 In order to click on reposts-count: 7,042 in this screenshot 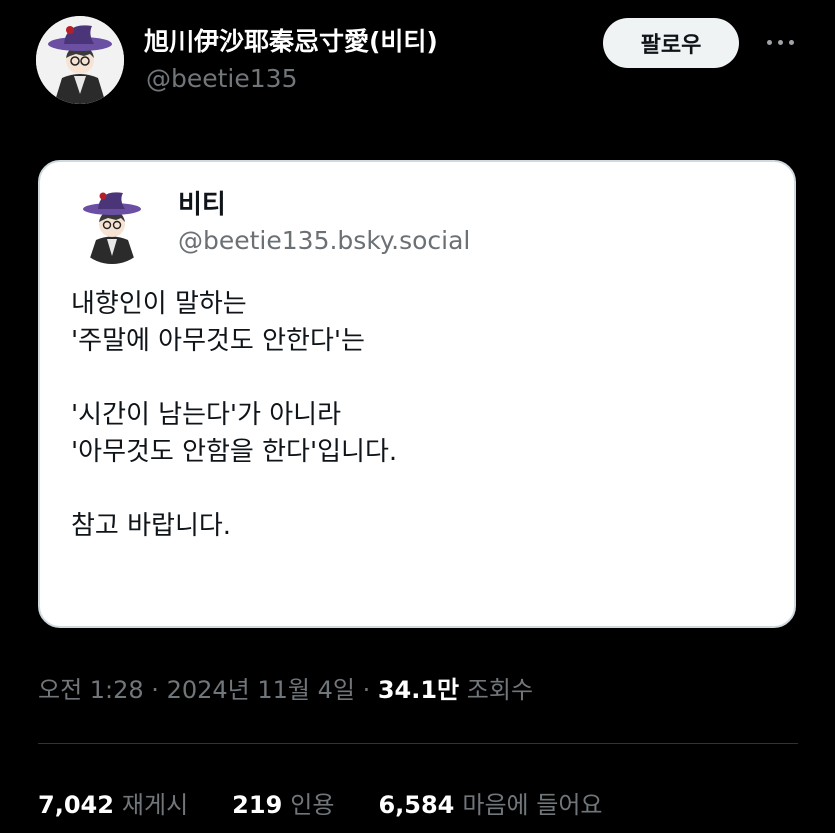, I will do `click(76, 805)`.